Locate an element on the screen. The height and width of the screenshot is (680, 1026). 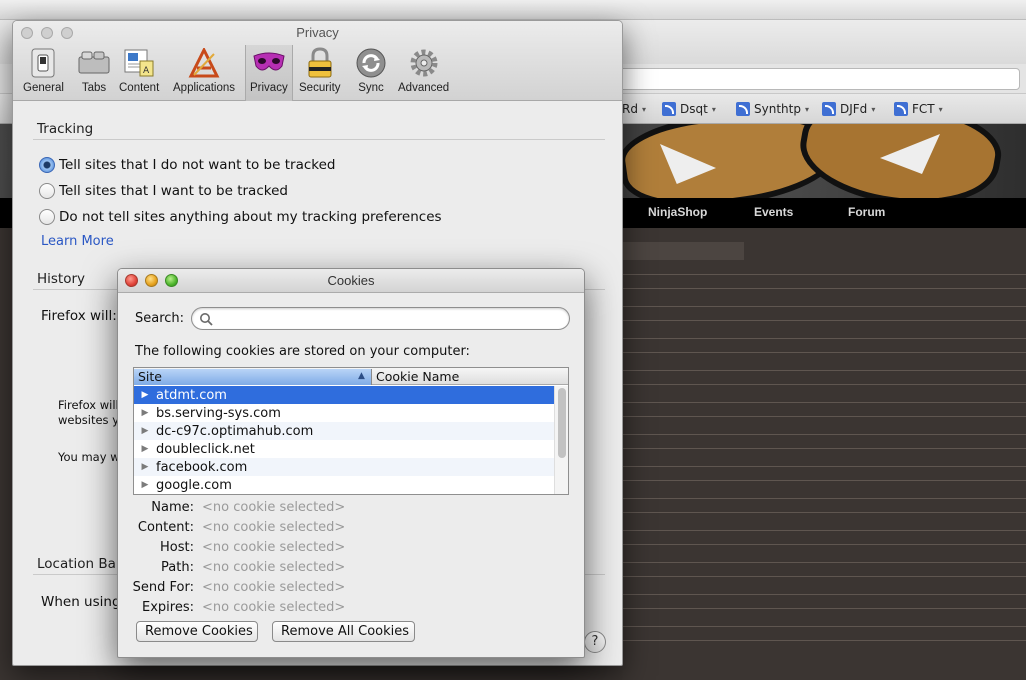
tab-security: Security is located at coordinates (320, 70).